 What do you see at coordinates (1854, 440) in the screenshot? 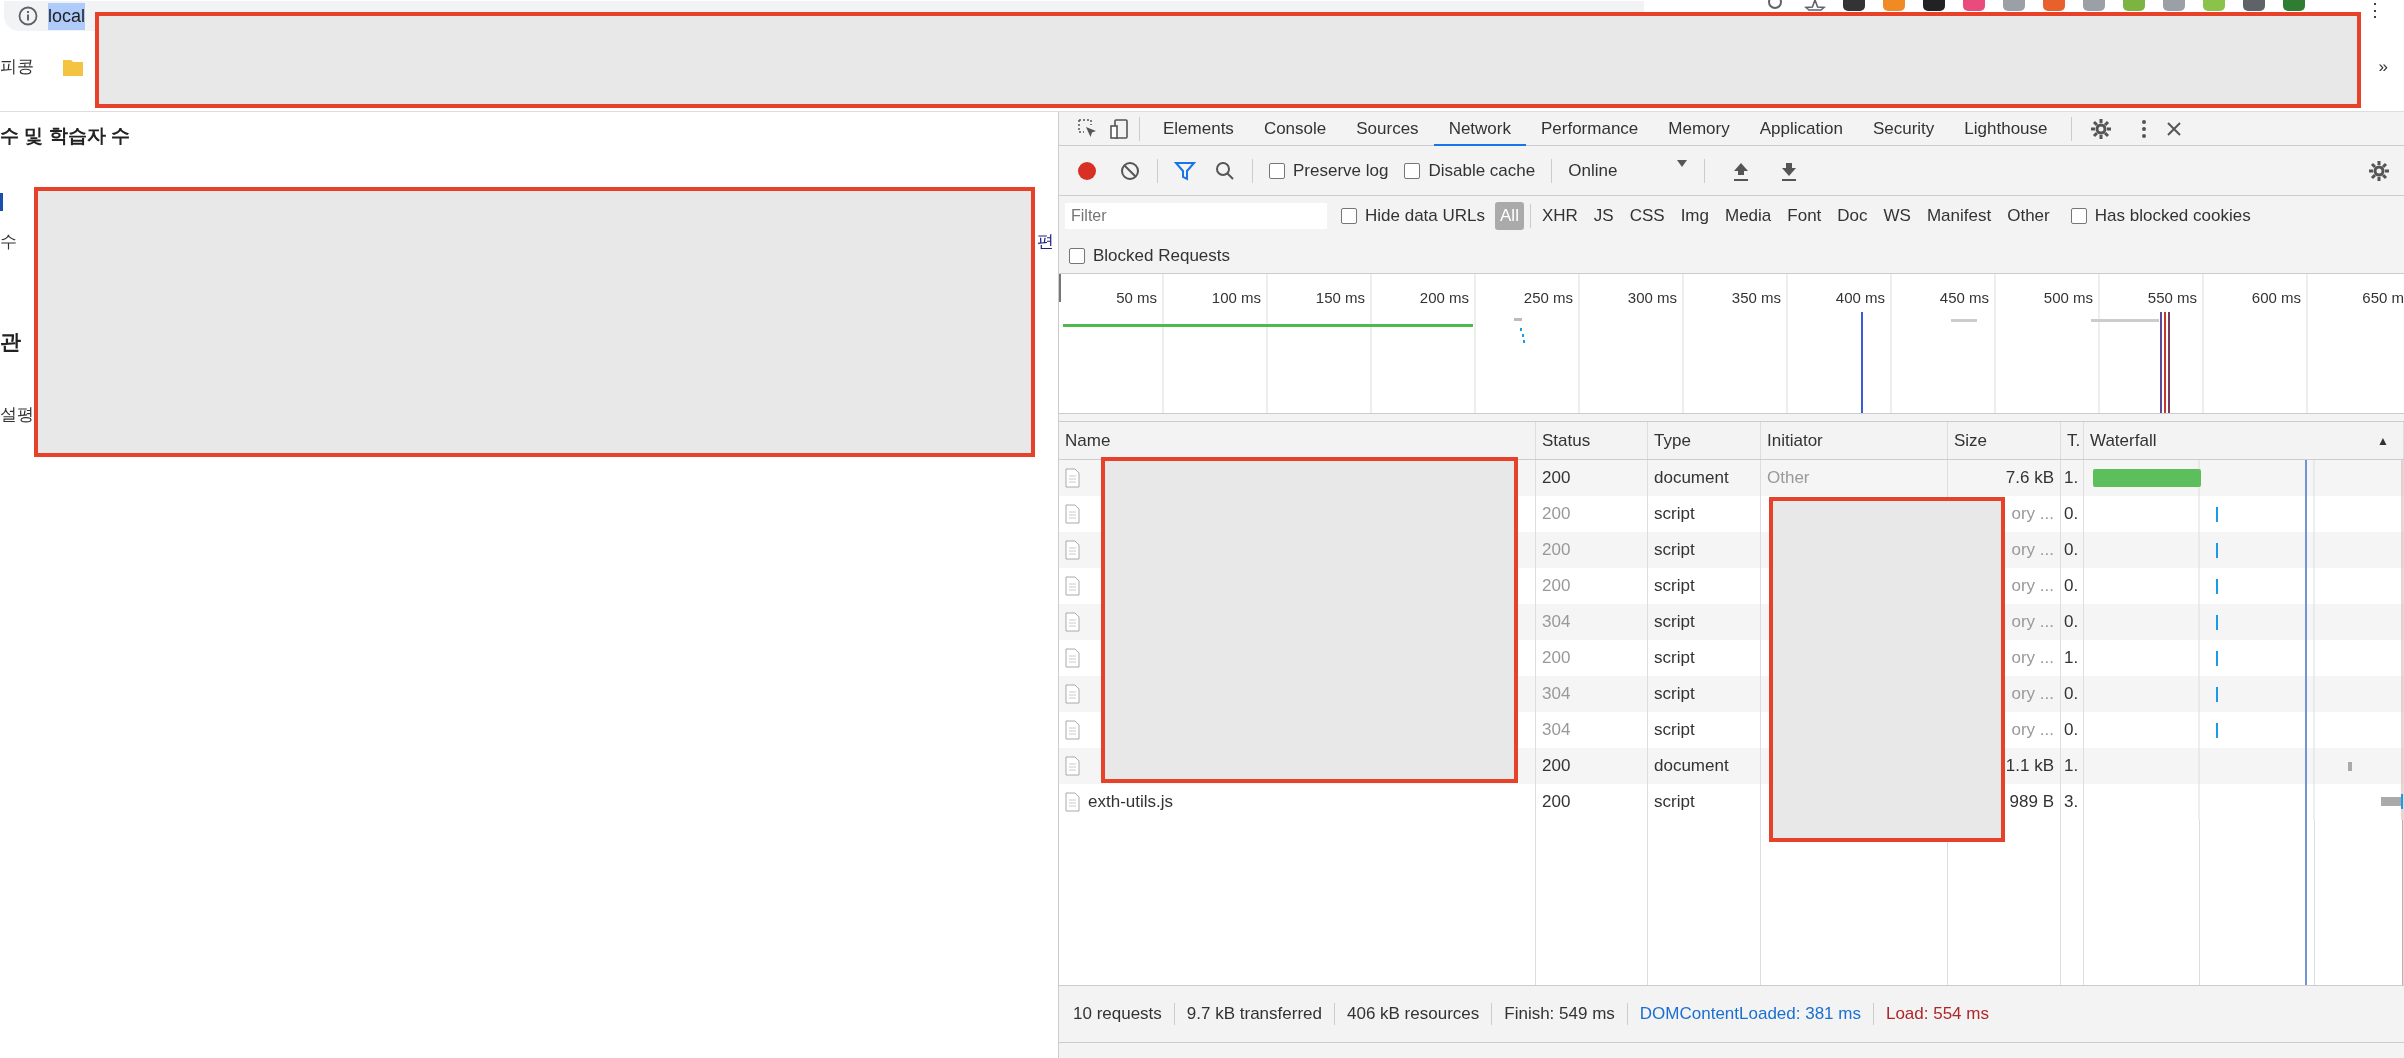
I see `column-header: Initiator` at bounding box center [1854, 440].